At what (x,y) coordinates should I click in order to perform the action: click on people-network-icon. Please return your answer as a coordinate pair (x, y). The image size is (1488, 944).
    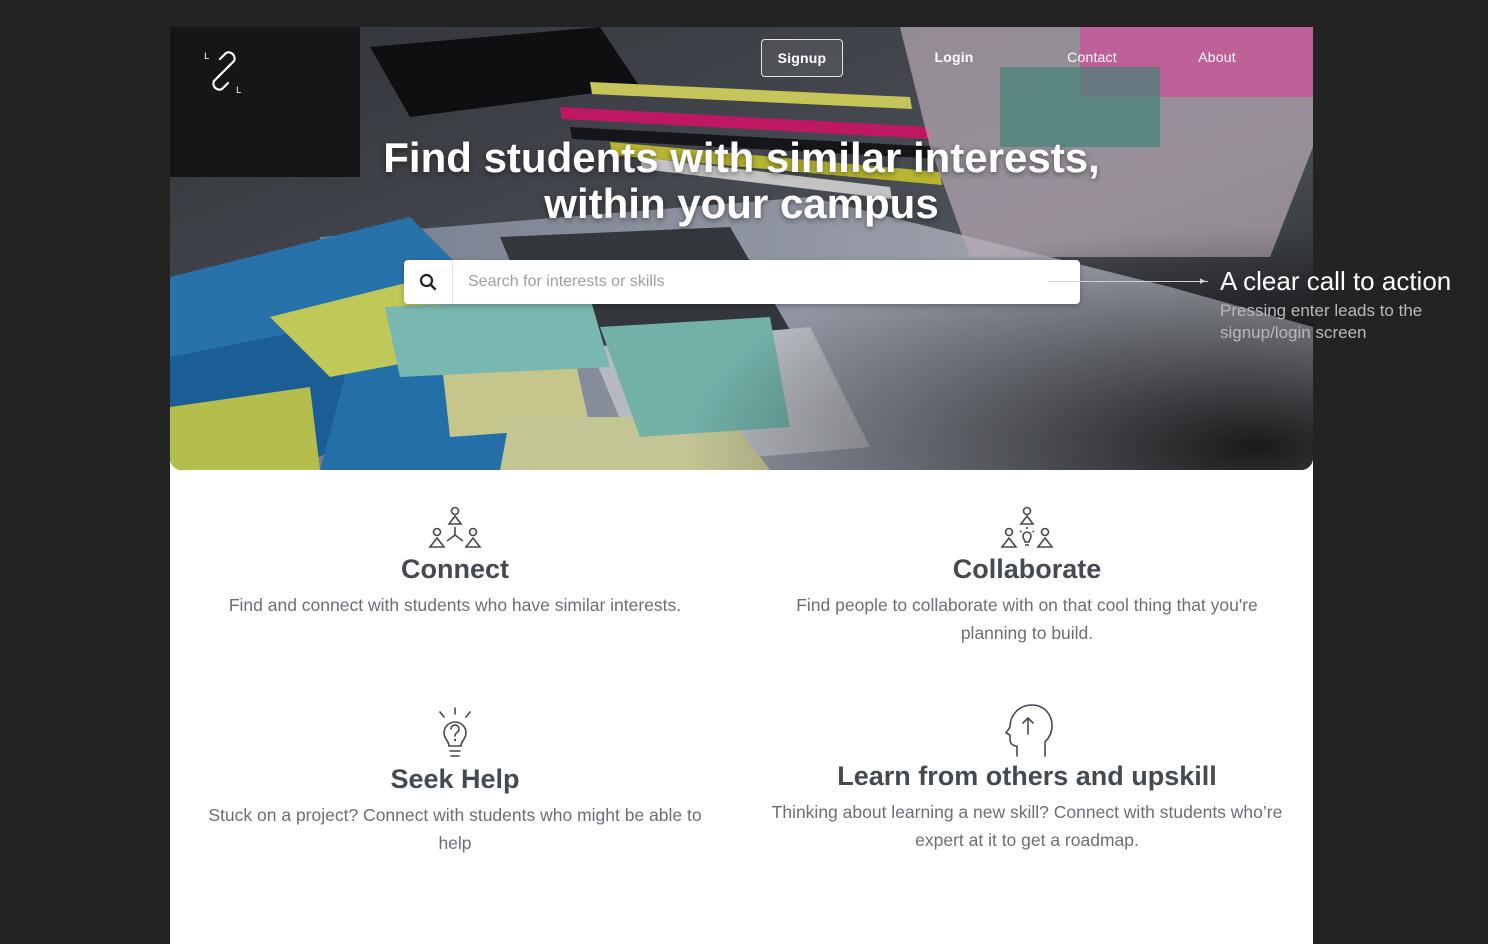
    Looking at the image, I should click on (455, 527).